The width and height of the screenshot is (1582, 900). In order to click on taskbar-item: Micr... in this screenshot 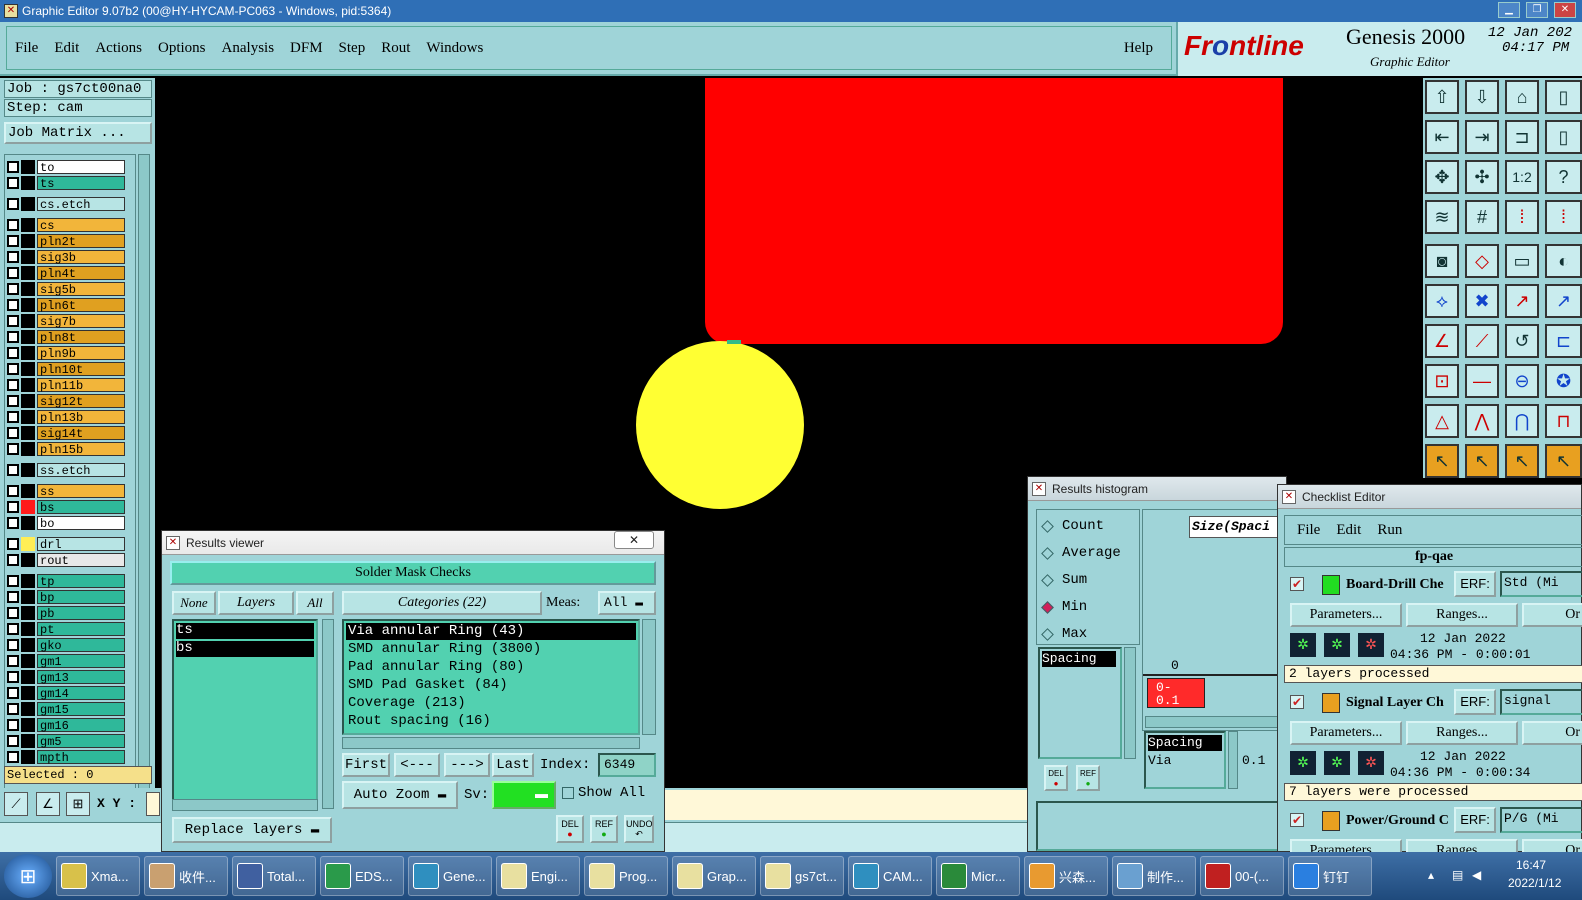, I will do `click(978, 876)`.